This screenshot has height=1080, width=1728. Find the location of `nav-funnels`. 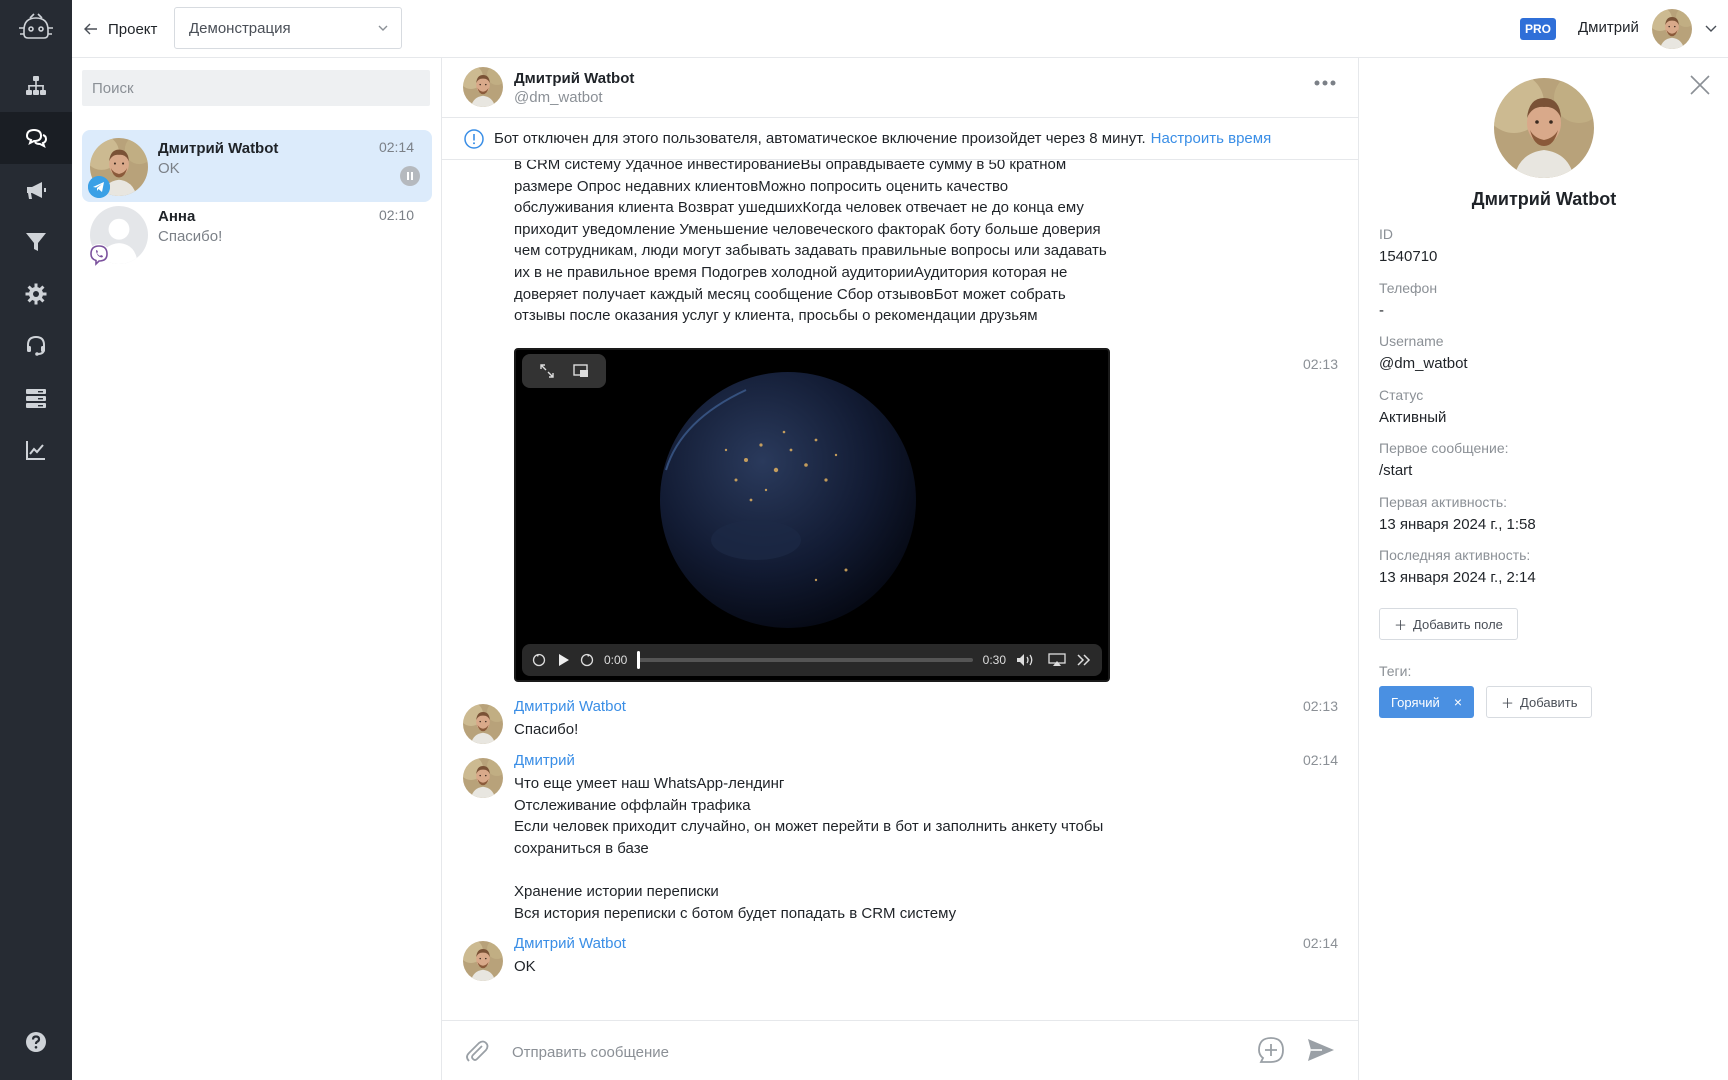

nav-funnels is located at coordinates (36, 242).